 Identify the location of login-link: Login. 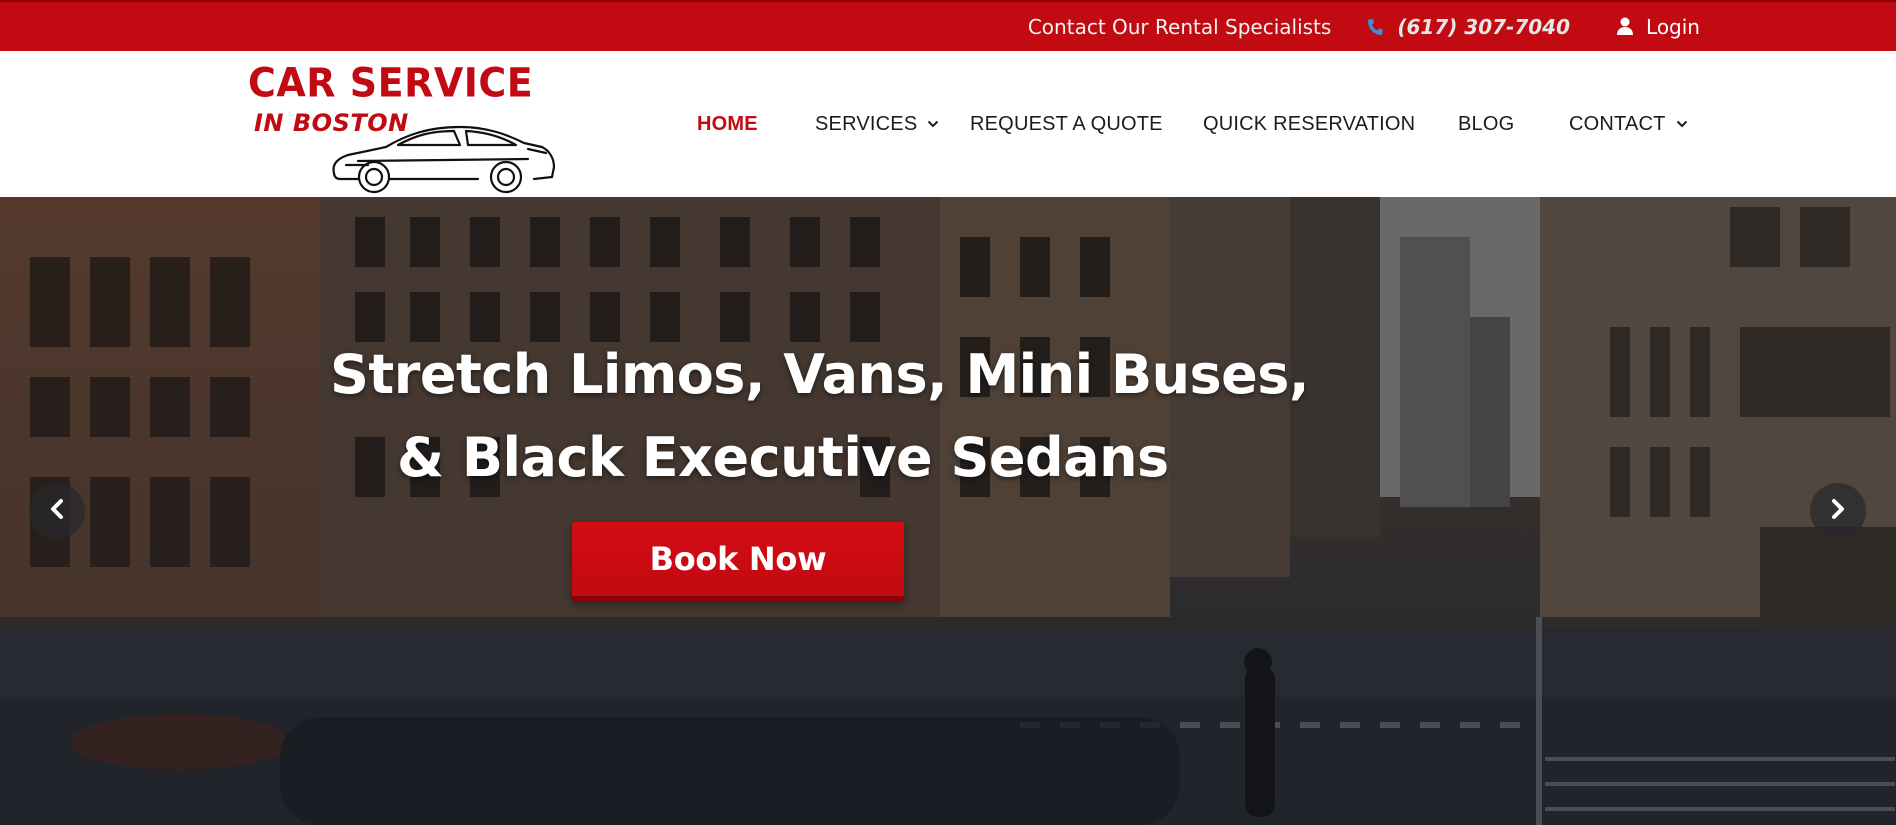
(1673, 27).